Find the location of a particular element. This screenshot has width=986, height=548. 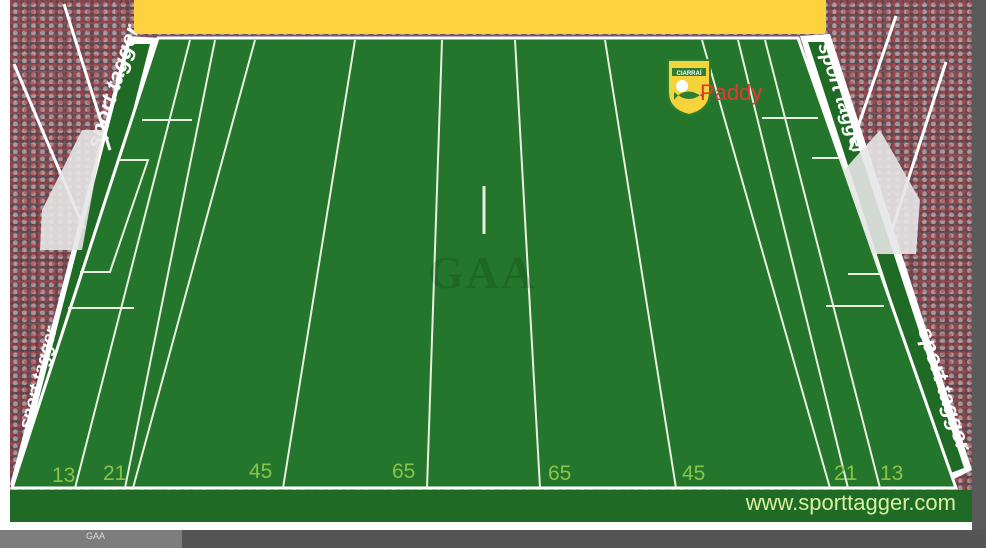

marker-45-right: 45 is located at coordinates (693, 473).